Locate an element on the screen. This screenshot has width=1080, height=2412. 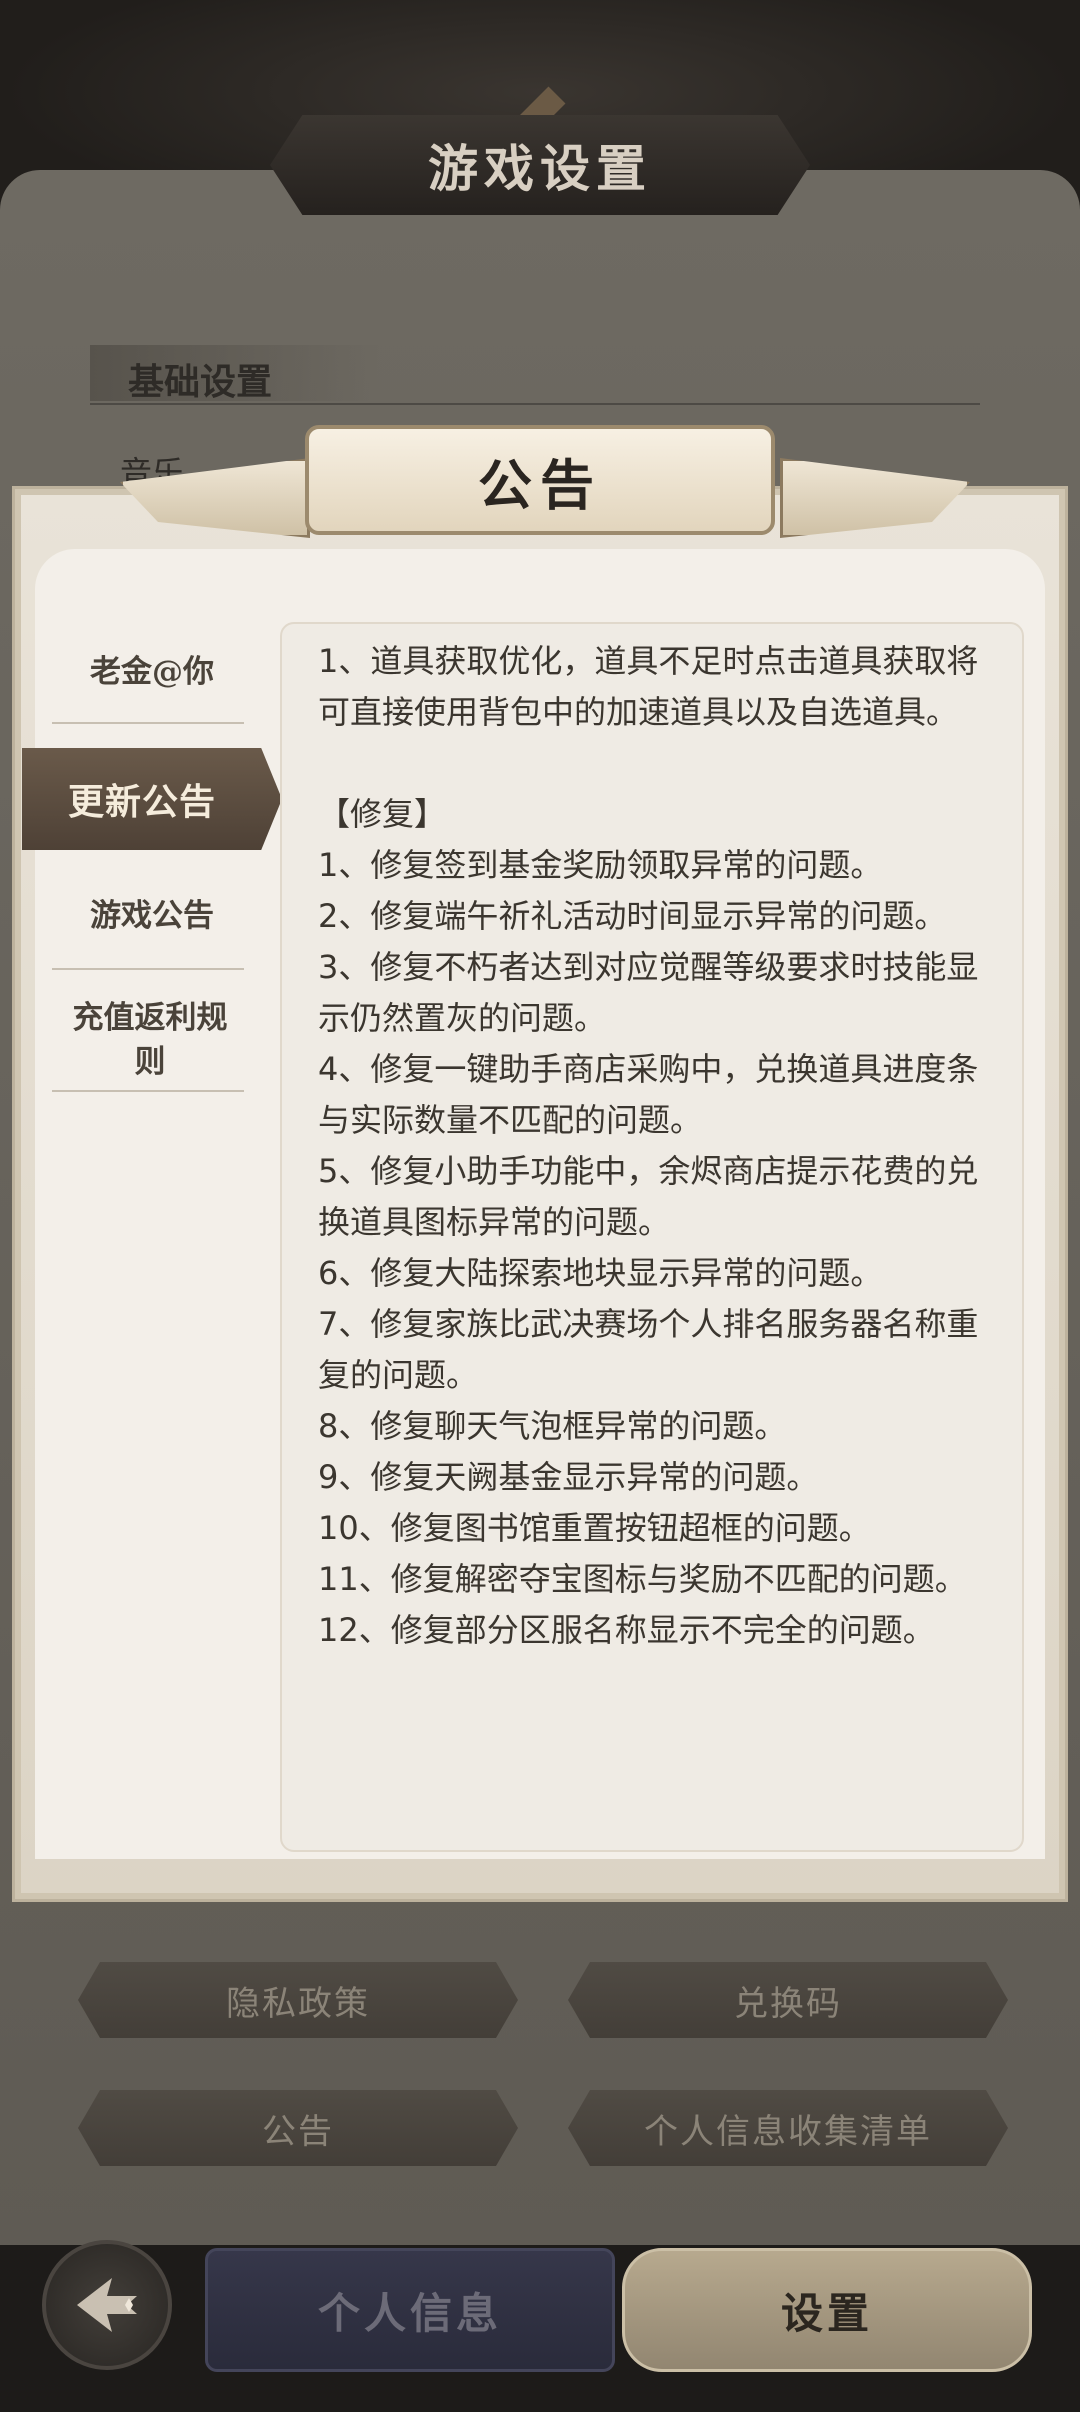
modal-title-banner: 公告 is located at coordinates (540, 480).